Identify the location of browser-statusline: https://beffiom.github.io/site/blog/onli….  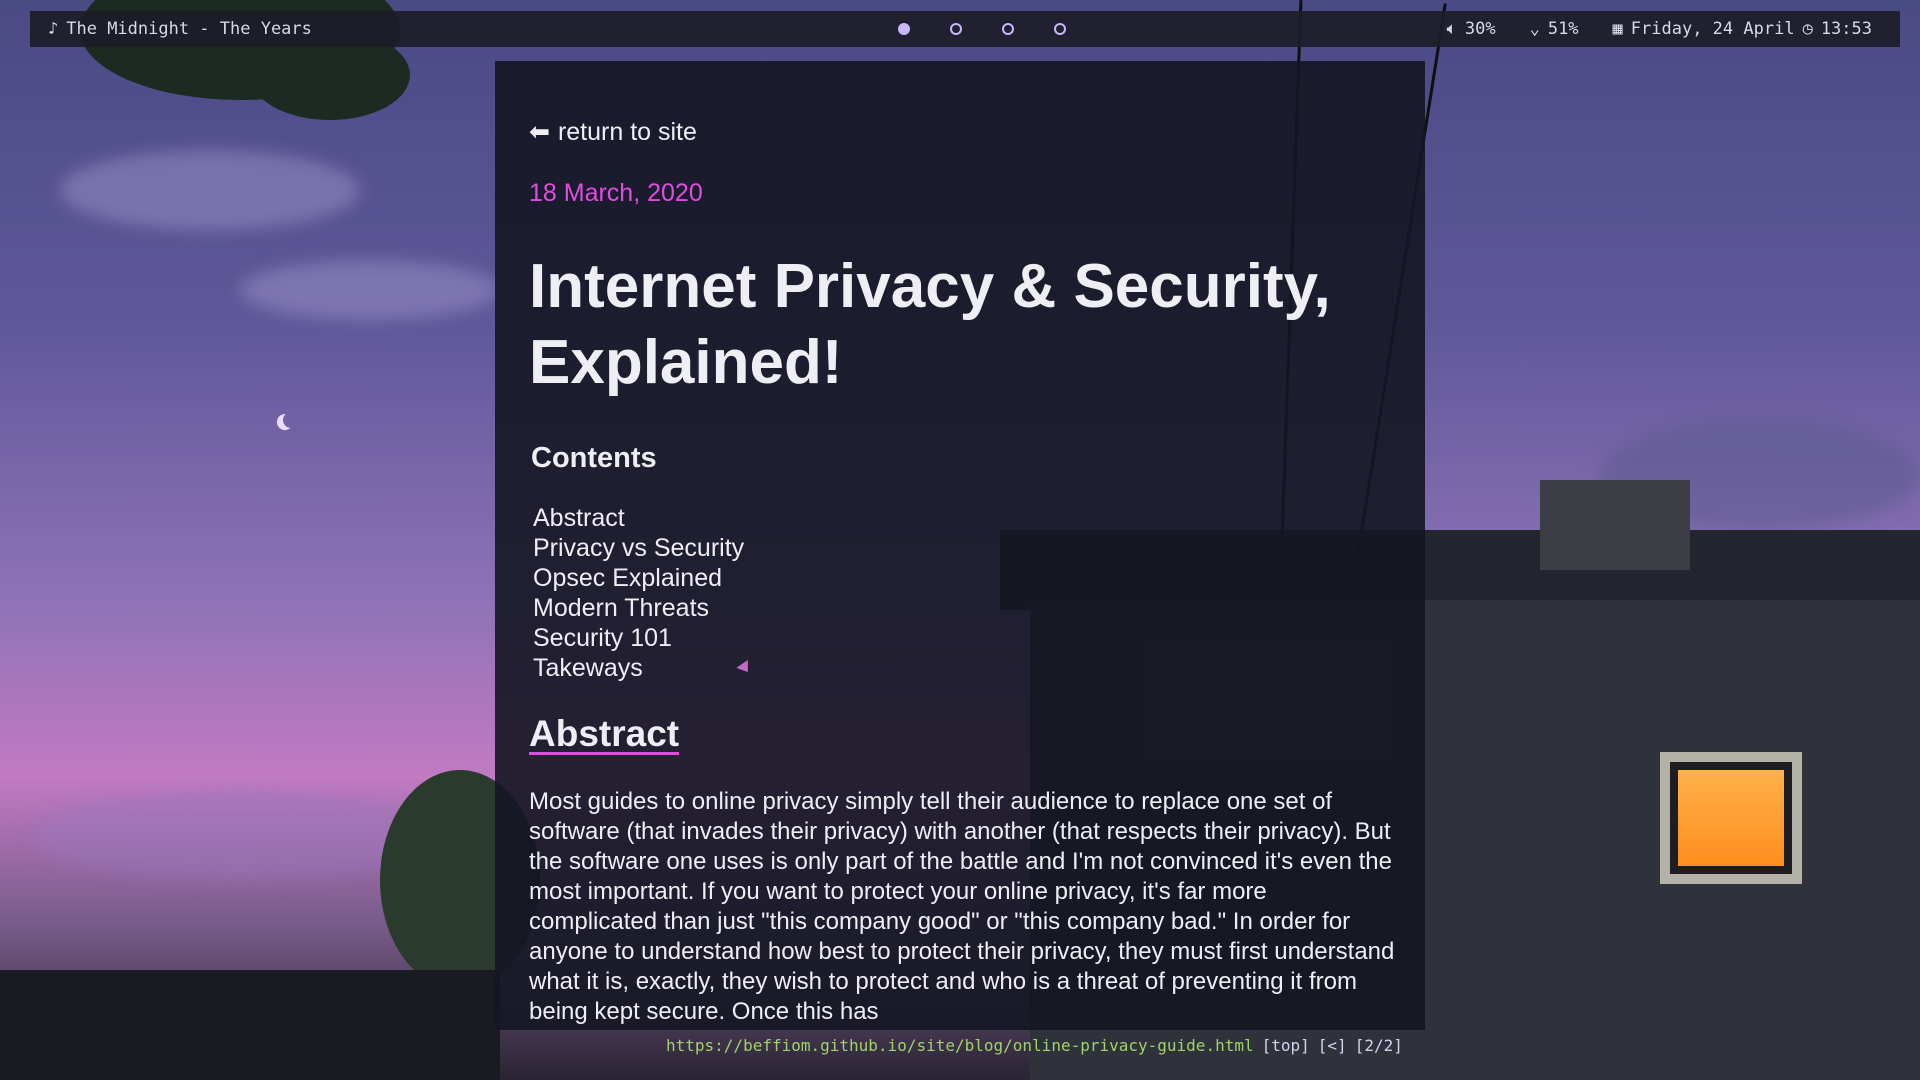
(1034, 1045).